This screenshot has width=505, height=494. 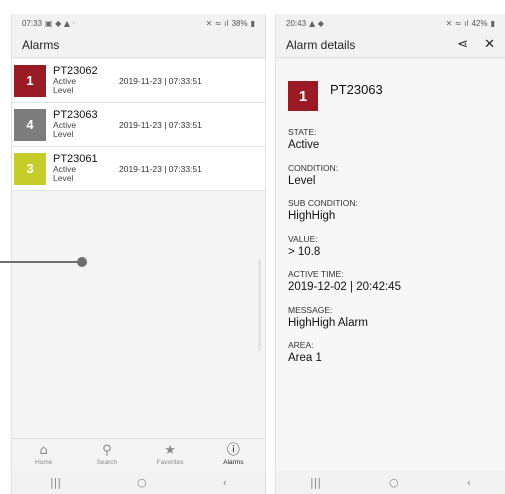 I want to click on page-title: Alarms, so click(x=41, y=44).